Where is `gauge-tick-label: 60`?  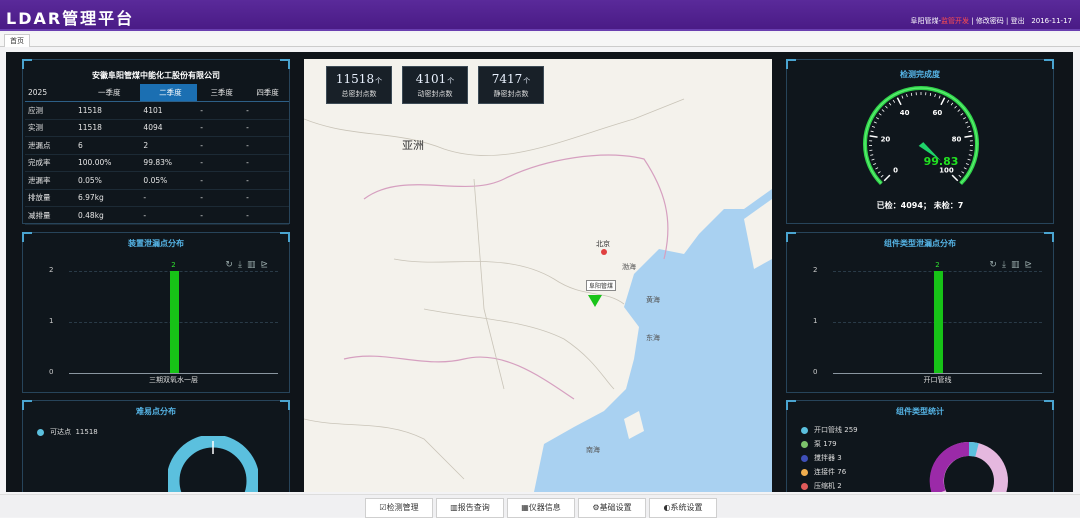
gauge-tick-label: 60 is located at coordinates (937, 113).